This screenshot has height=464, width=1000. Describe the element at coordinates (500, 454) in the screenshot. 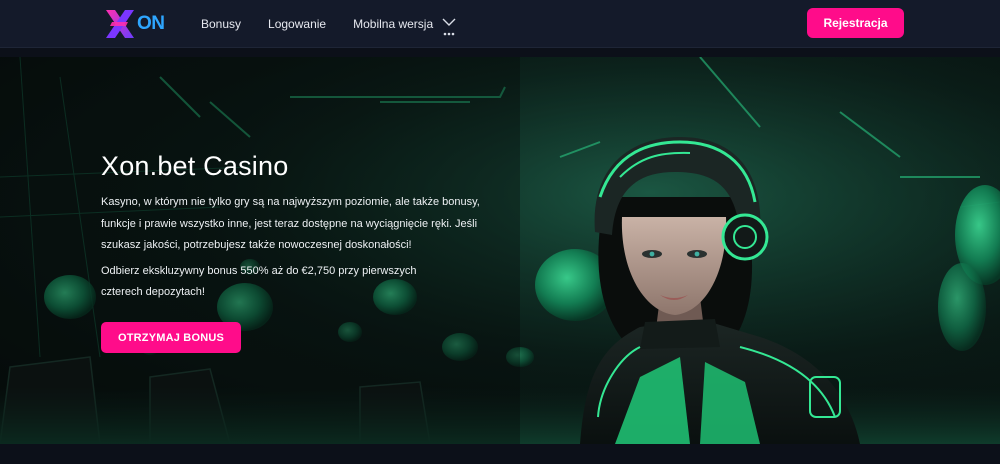

I see `page-bottom-strip` at that location.